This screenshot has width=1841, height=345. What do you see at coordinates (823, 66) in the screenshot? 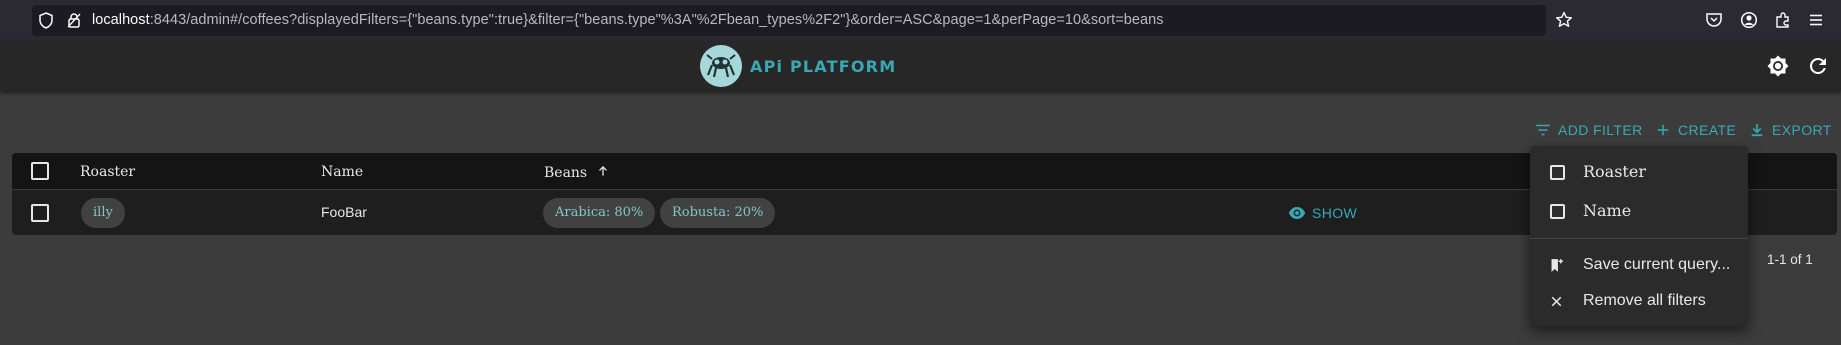
I see `logo-text: APi PLATFORM` at bounding box center [823, 66].